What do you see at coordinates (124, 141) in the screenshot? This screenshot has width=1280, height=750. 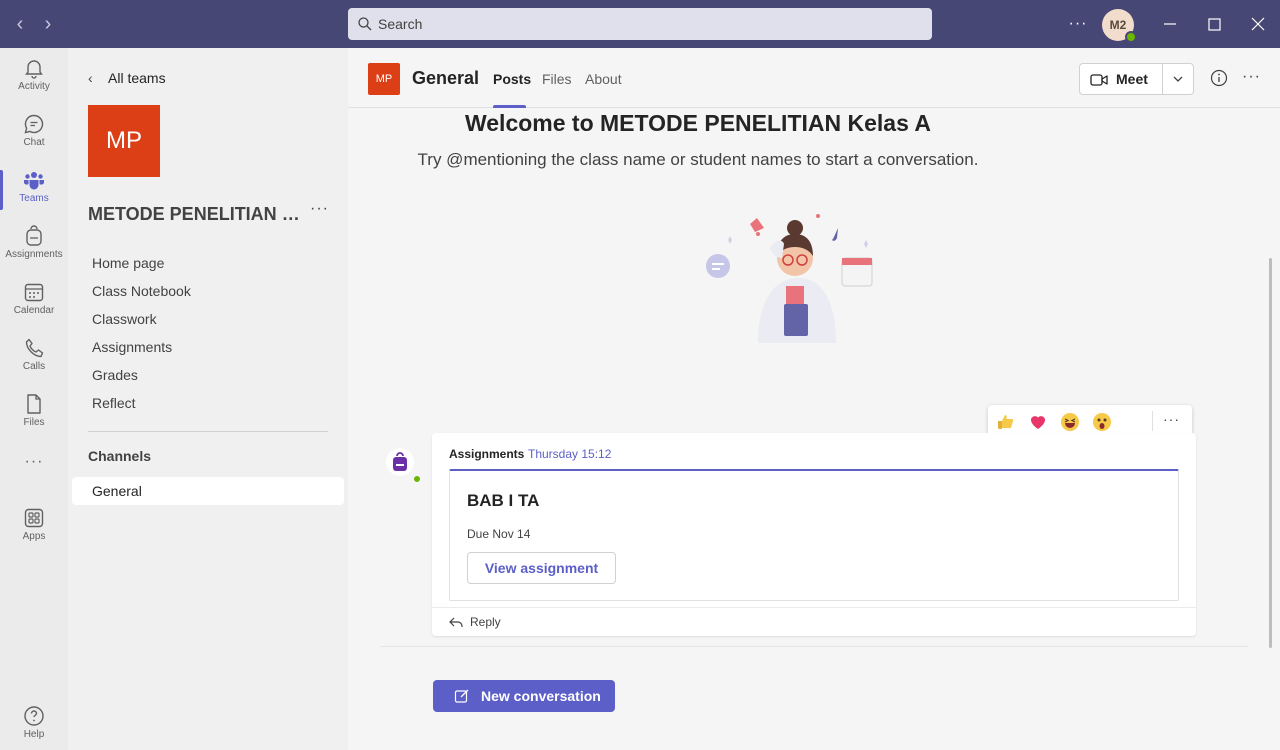 I see `team-avatar: MP` at bounding box center [124, 141].